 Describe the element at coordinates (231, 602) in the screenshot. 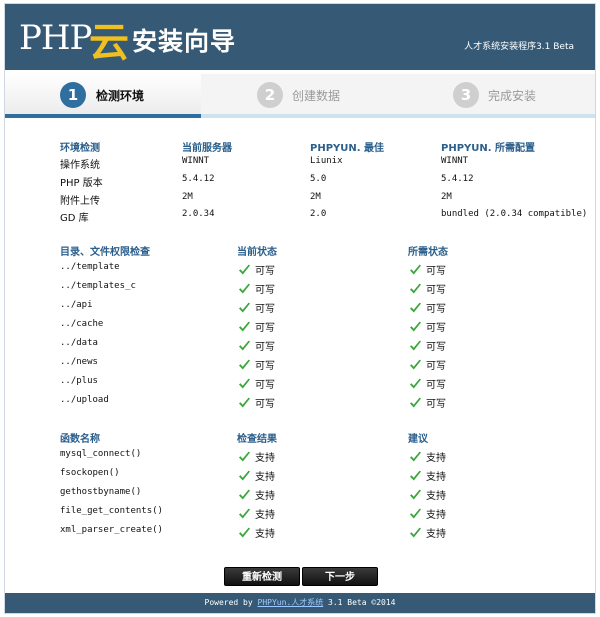

I see `footer-prefix: Powered by` at that location.